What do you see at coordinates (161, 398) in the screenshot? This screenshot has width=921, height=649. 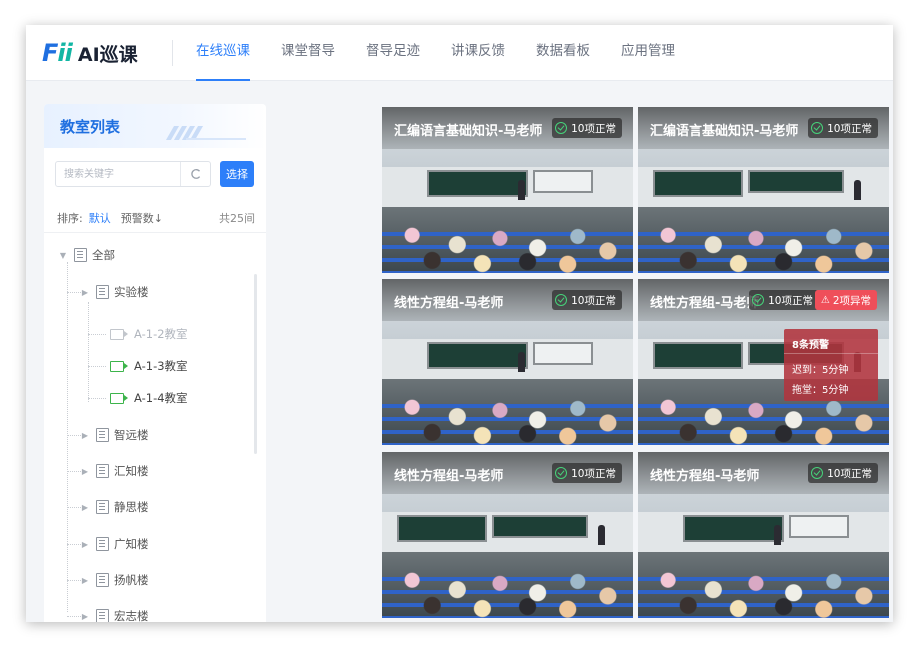 I see `tree-node-label: A-1-4教室` at bounding box center [161, 398].